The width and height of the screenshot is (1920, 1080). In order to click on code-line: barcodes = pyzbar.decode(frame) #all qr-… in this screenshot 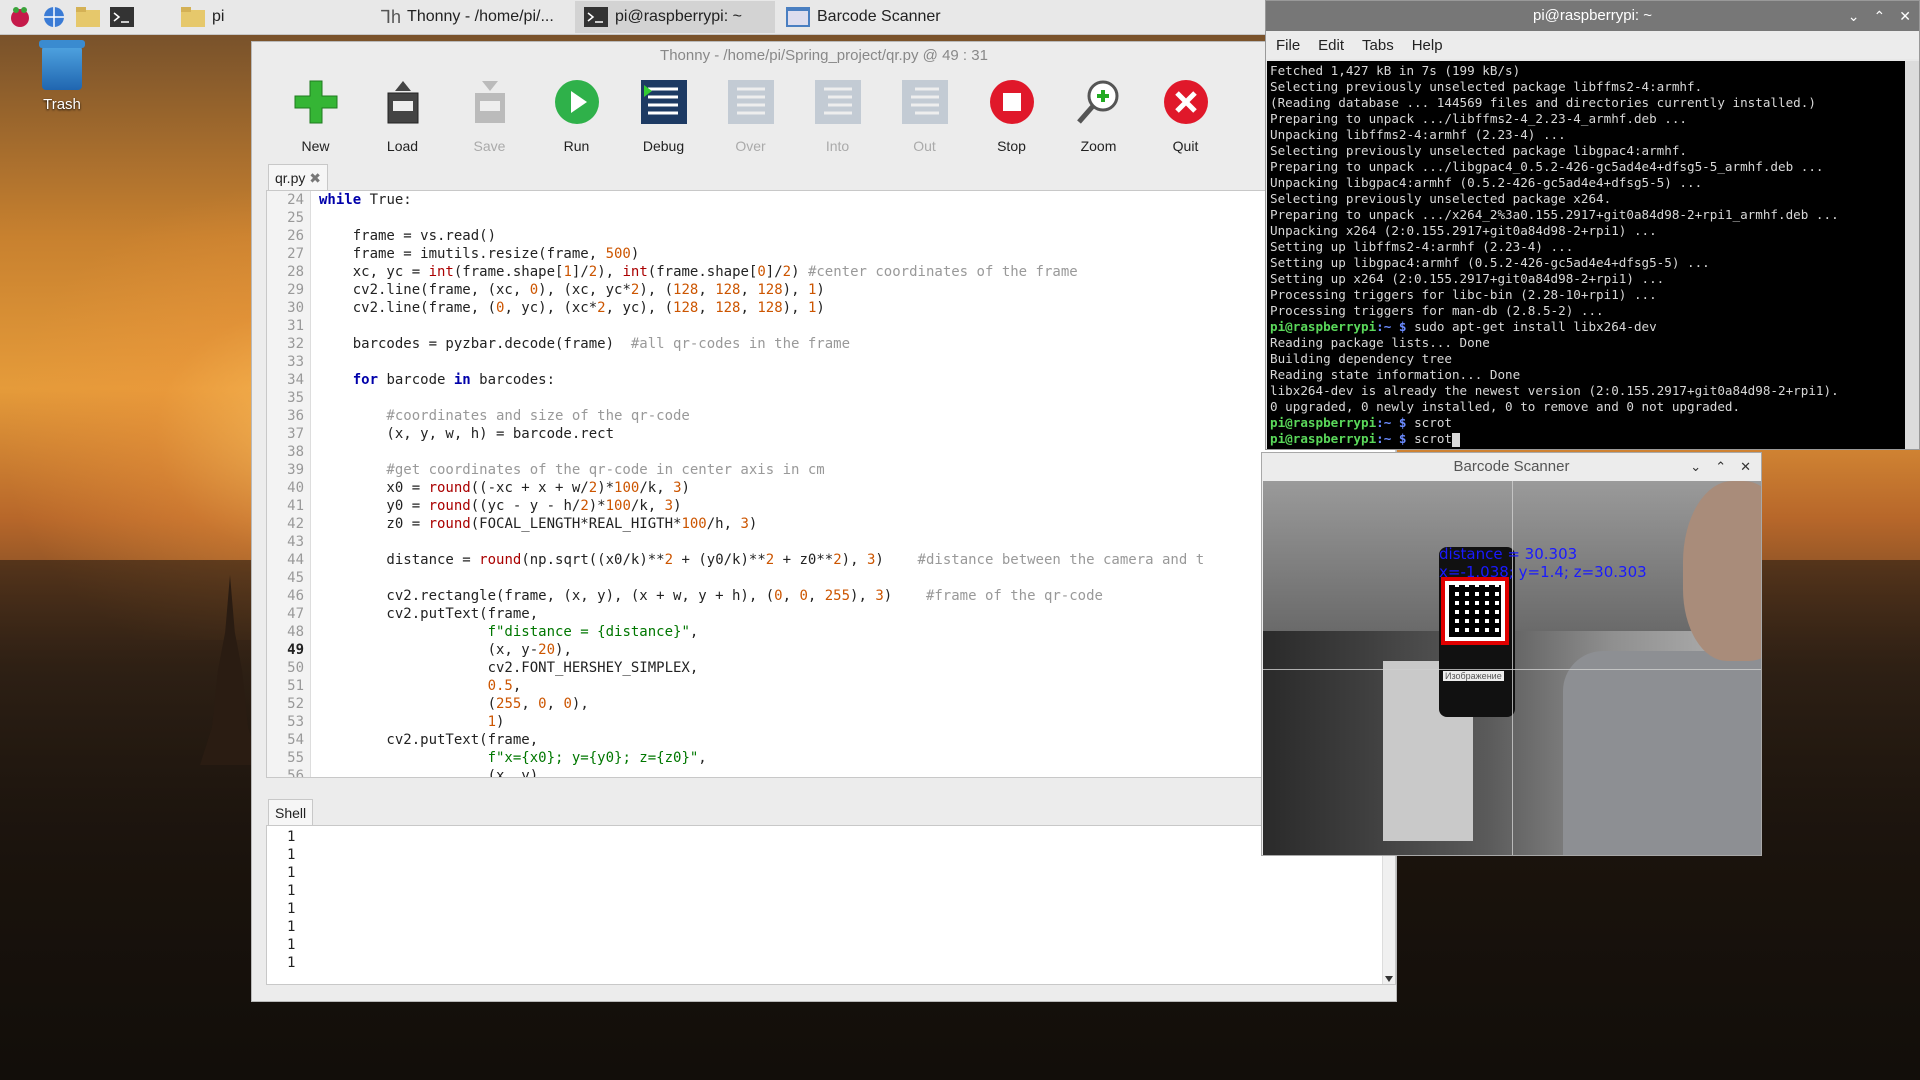, I will do `click(585, 344)`.